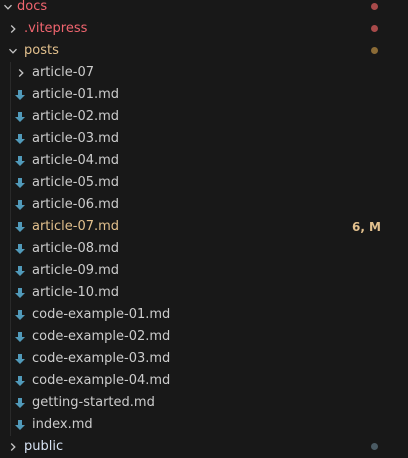 The image size is (408, 458). What do you see at coordinates (41, 50) in the screenshot?
I see `tree-item-label: posts` at bounding box center [41, 50].